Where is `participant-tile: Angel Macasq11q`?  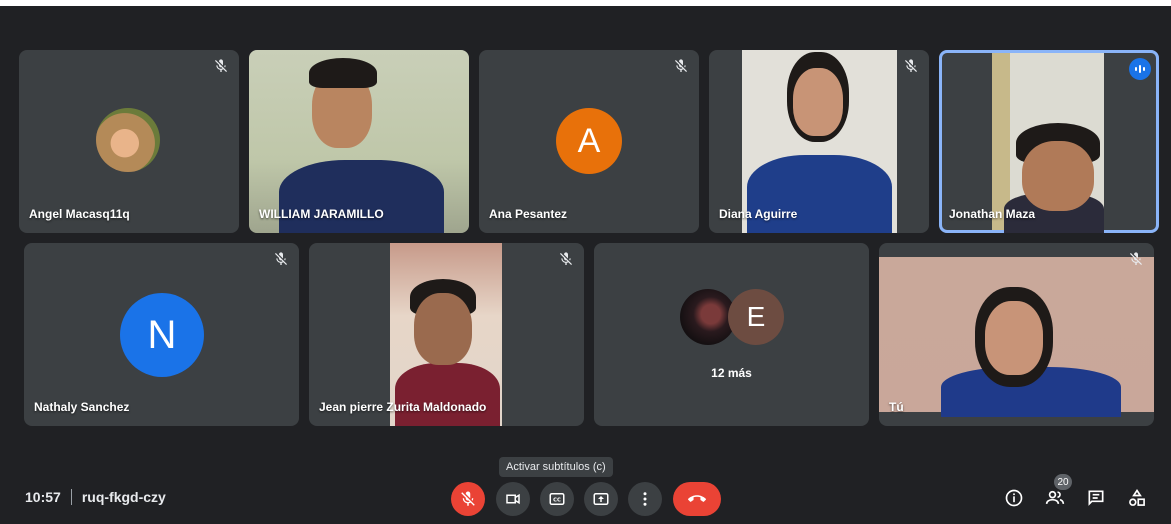
participant-tile: Angel Macasq11q is located at coordinates (129, 141).